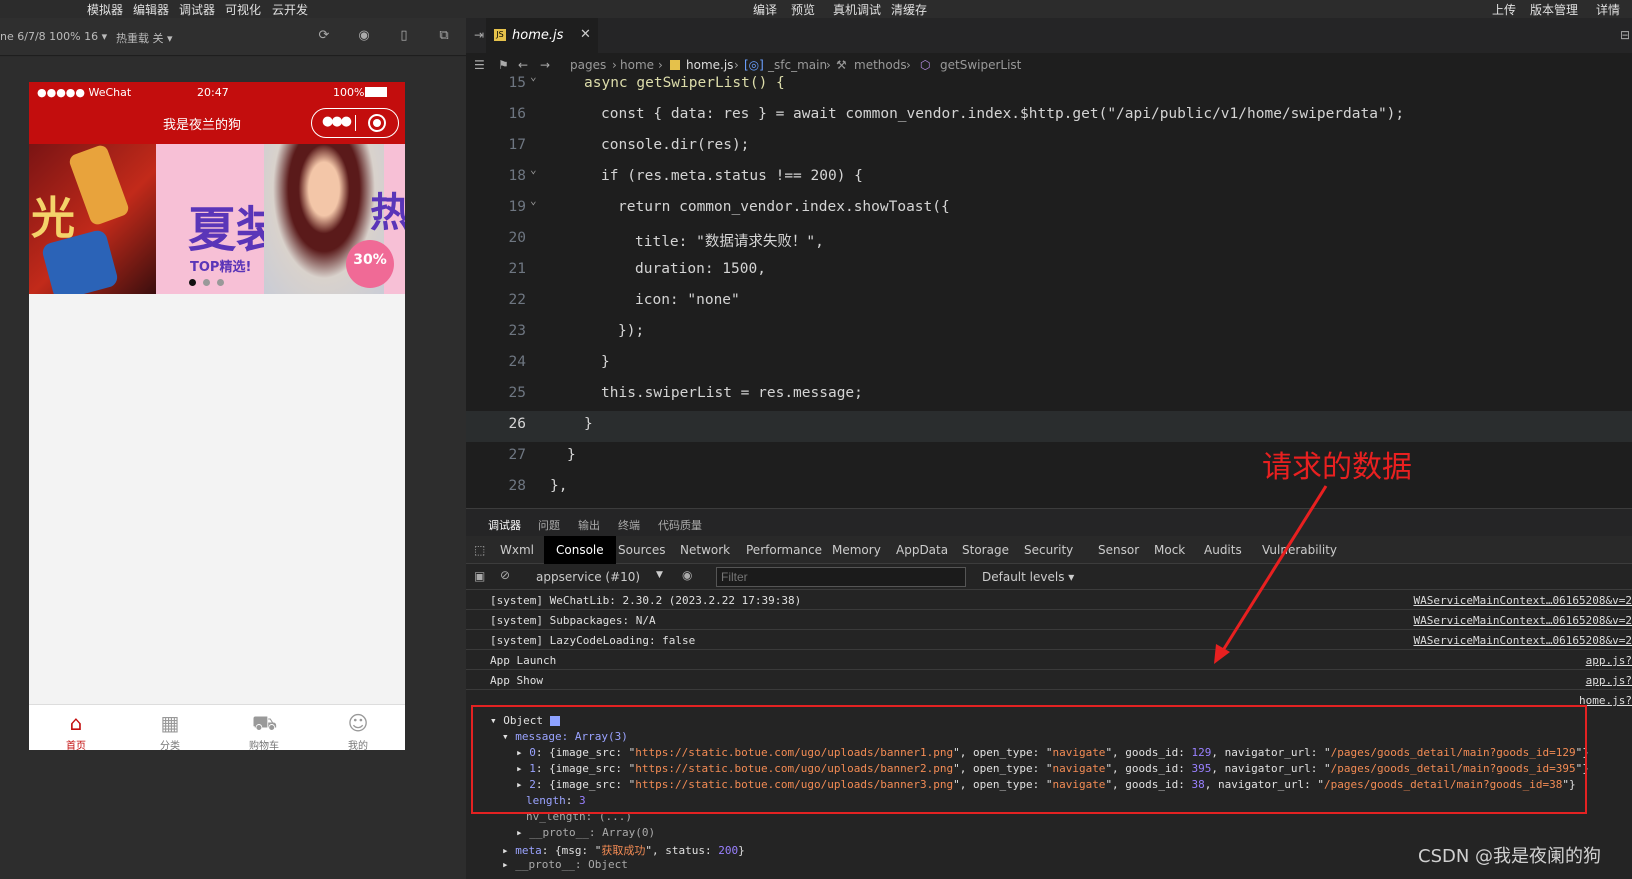  What do you see at coordinates (1510, 856) in the screenshot?
I see `watermark: CSDN @我是夜阑的狗` at bounding box center [1510, 856].